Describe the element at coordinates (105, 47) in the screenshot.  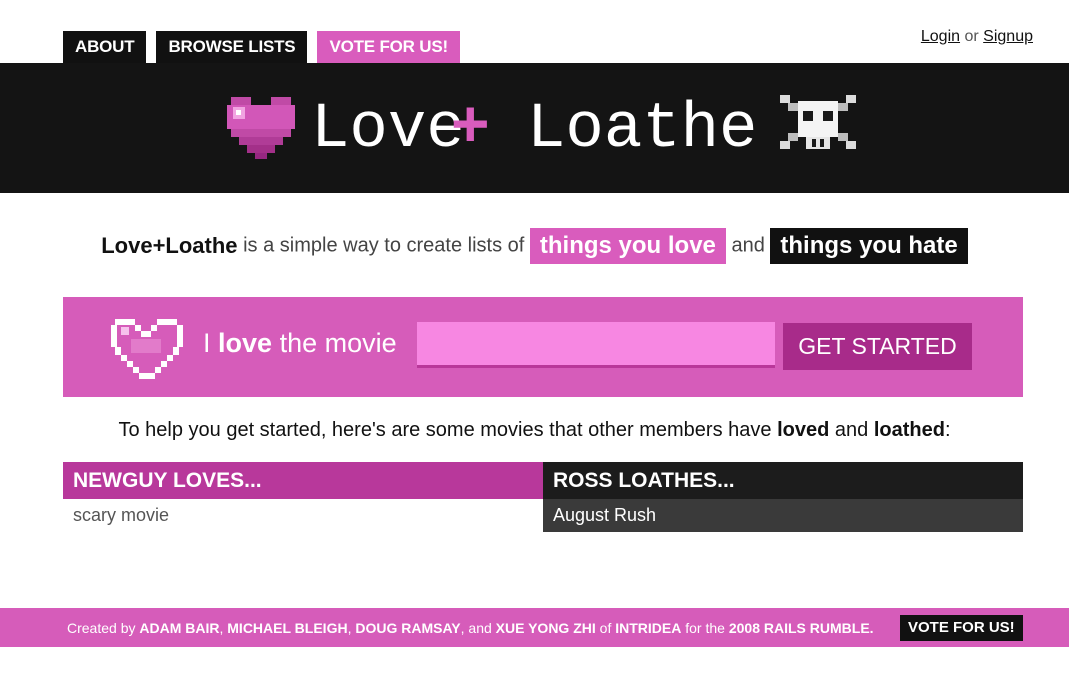
I see `nav-about-link: ABOUT` at that location.